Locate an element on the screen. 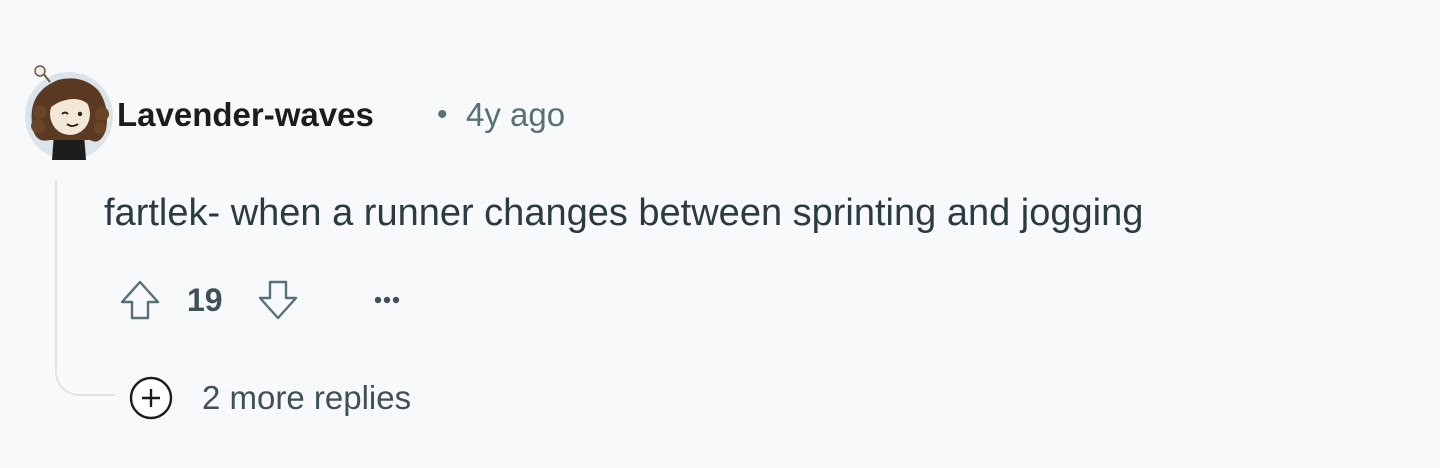  plus-circle-icon is located at coordinates (151, 398).